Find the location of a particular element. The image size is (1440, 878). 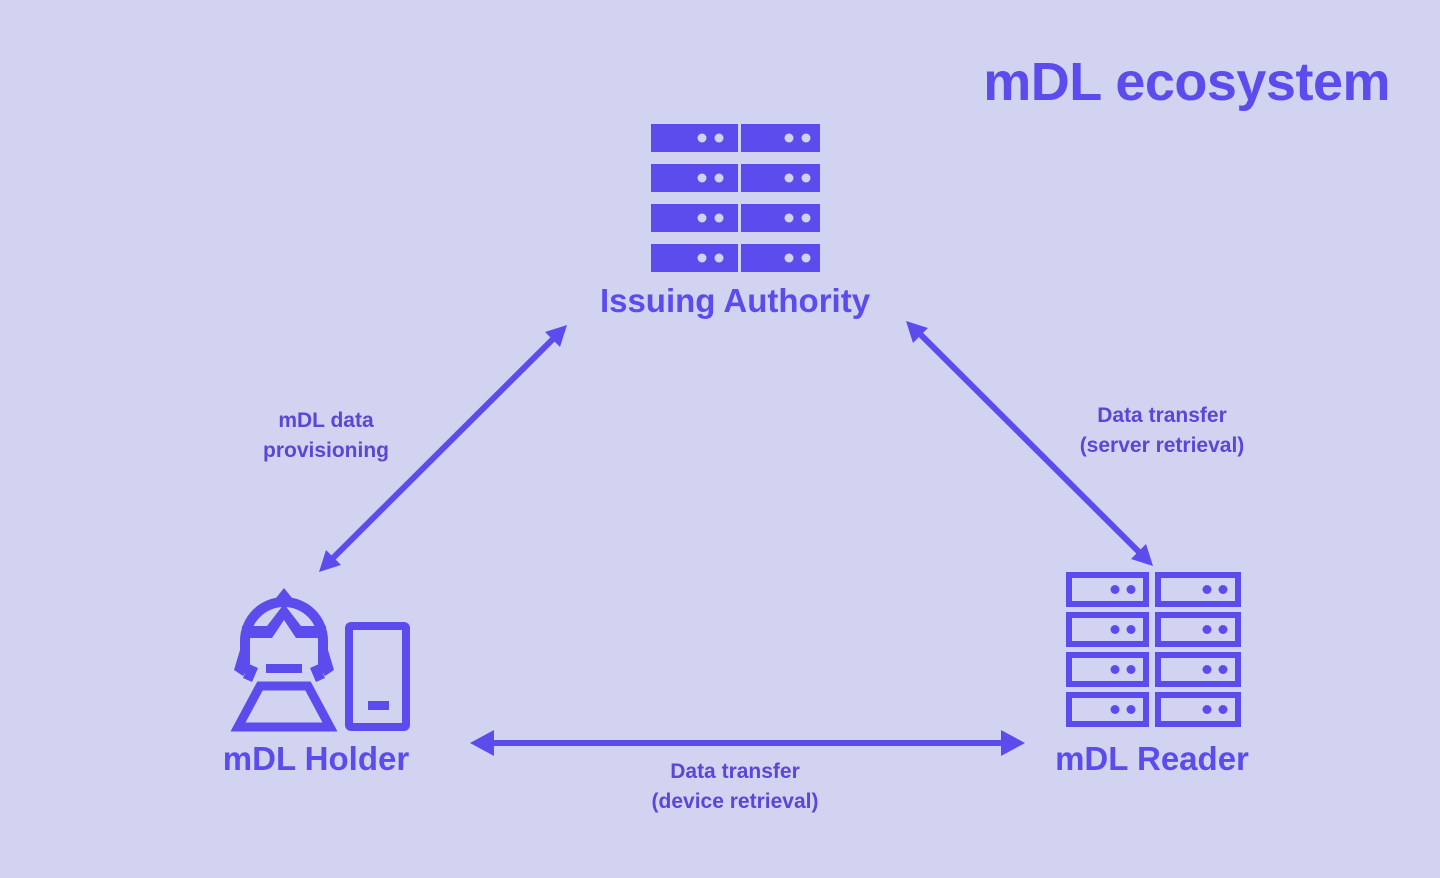

edge-label-reader-to-issuer-line2: (server retrieval) is located at coordinates (1162, 445).